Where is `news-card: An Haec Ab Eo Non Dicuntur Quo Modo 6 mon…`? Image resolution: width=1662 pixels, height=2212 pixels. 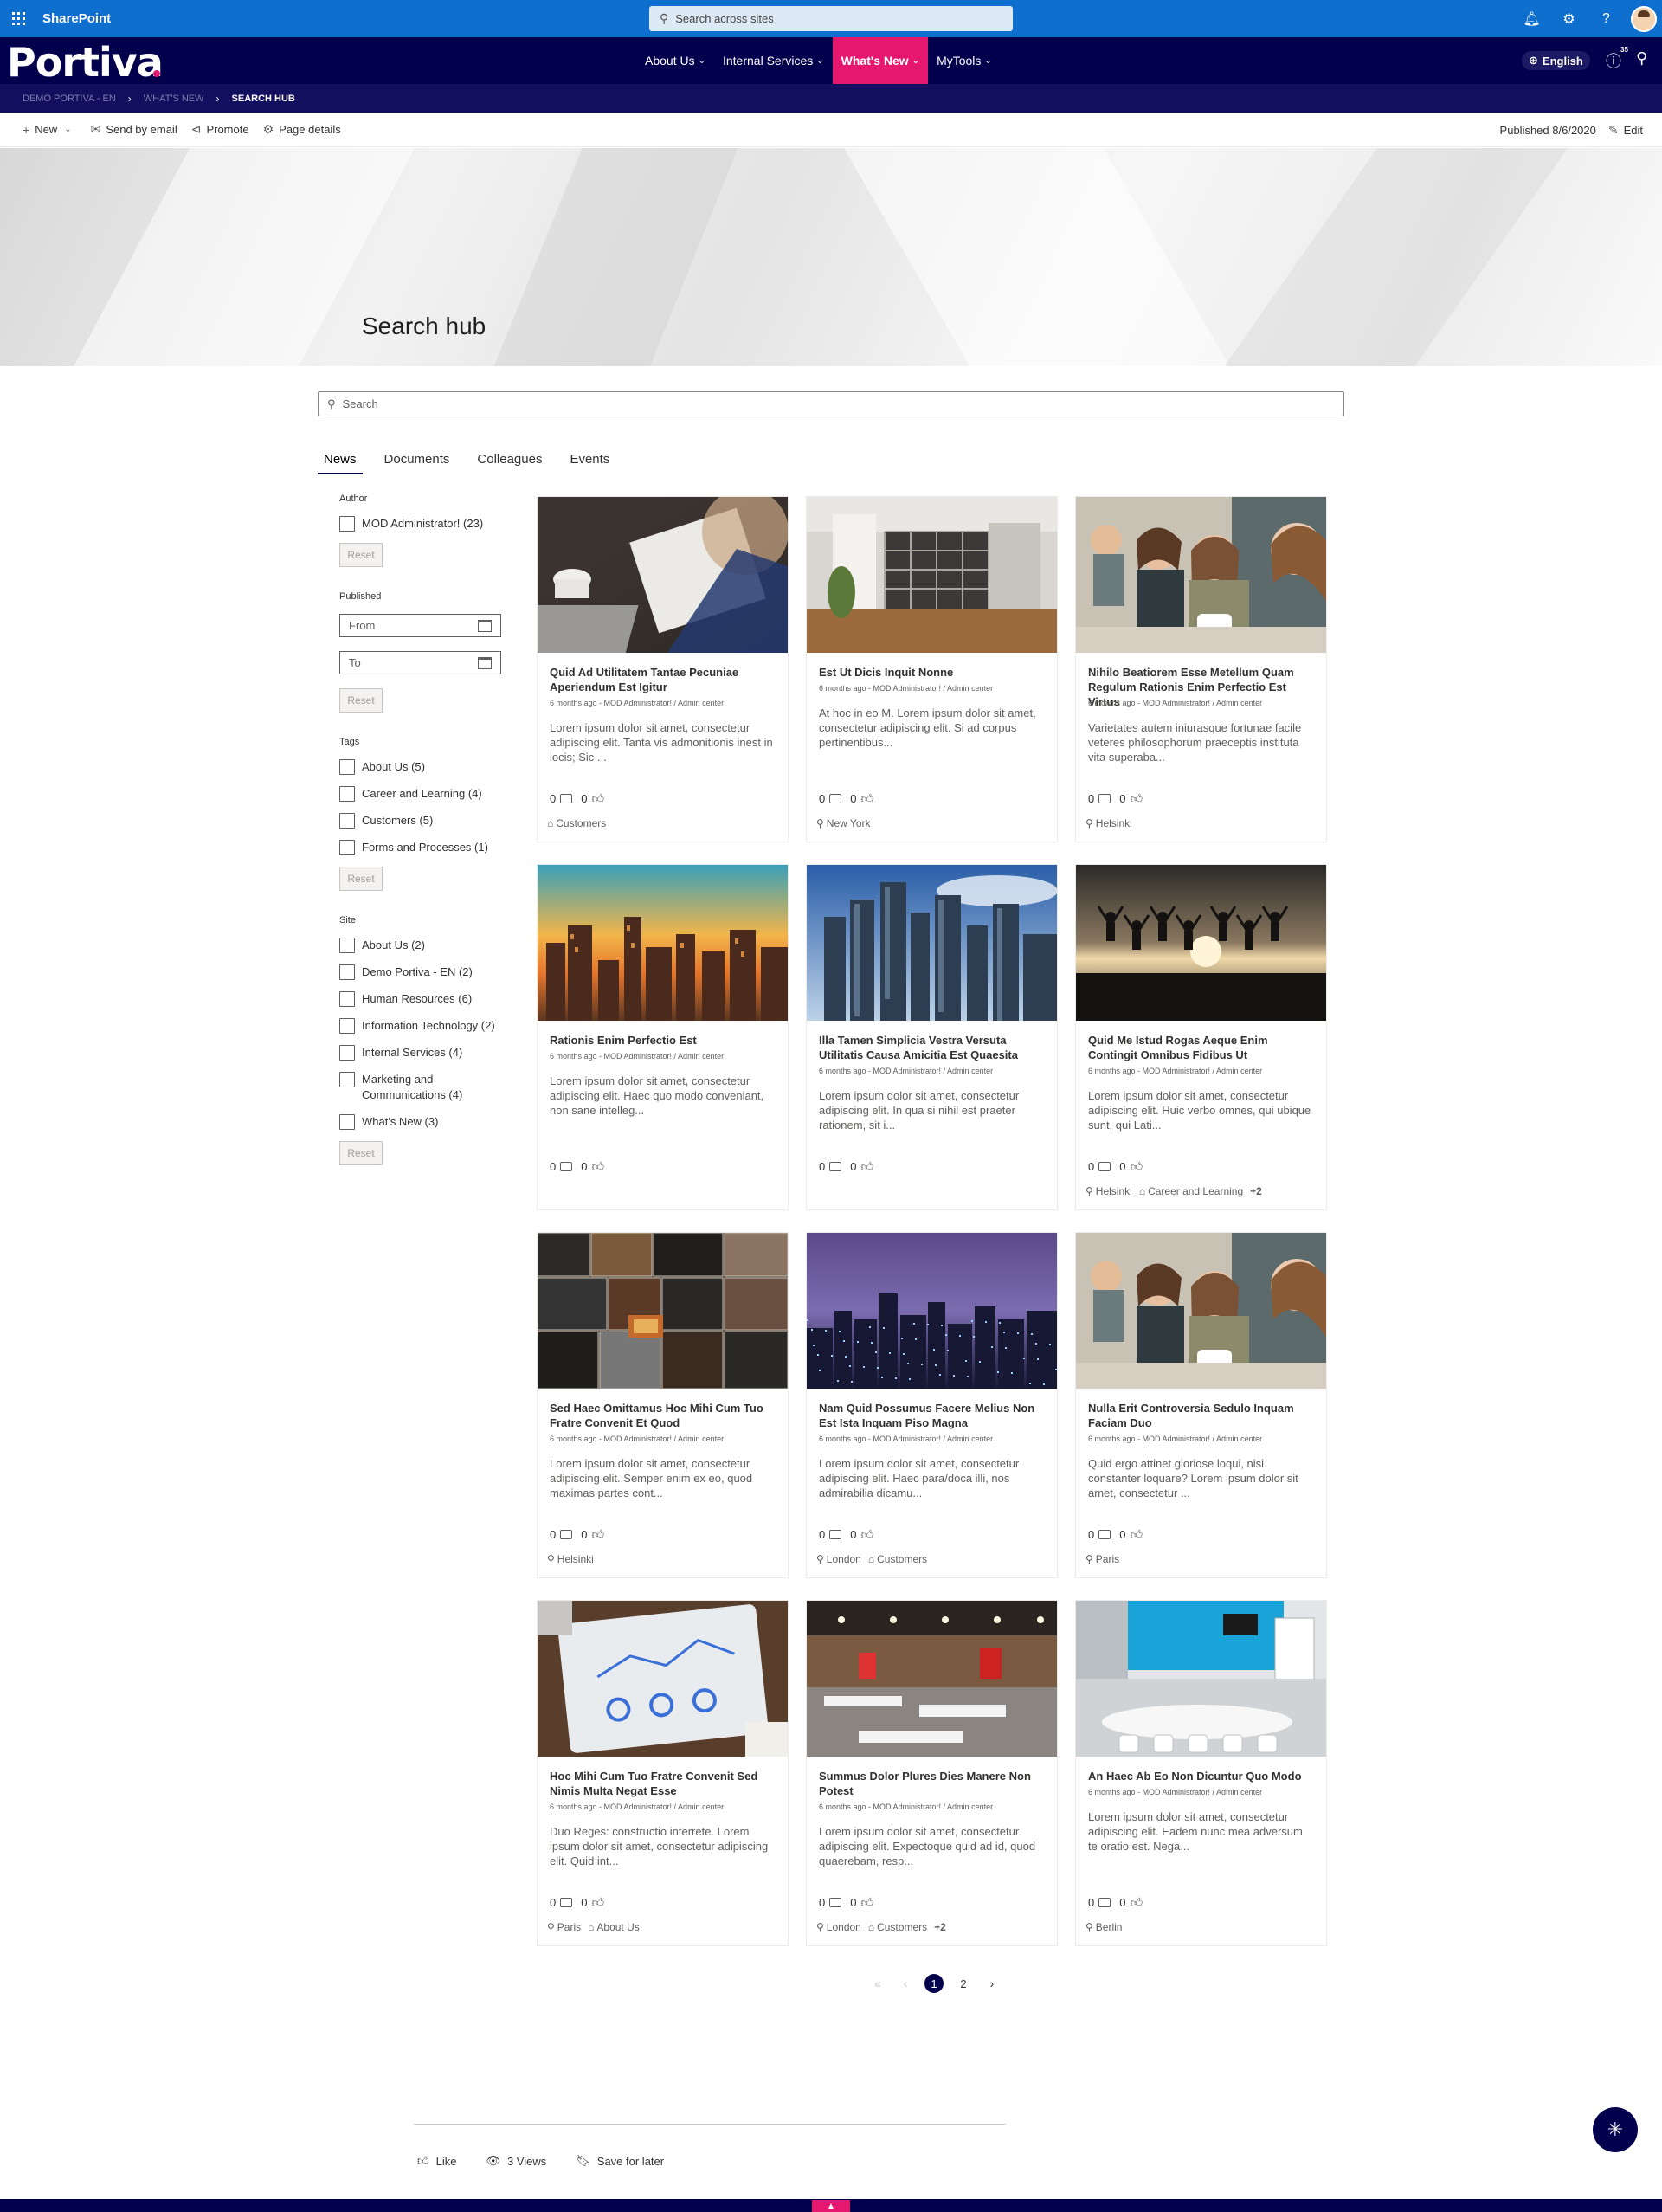
news-card: An Haec Ab Eo Non Dicuntur Quo Modo 6 mon… is located at coordinates (1201, 1773).